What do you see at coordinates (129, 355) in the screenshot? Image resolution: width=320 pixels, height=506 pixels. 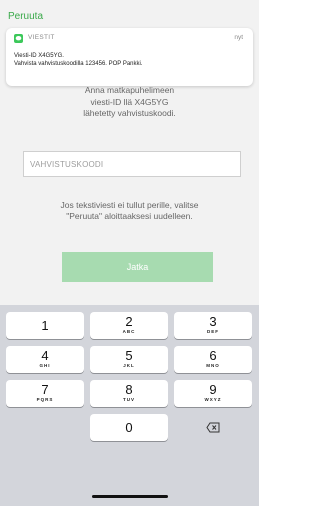 I see `key-digit: 5` at bounding box center [129, 355].